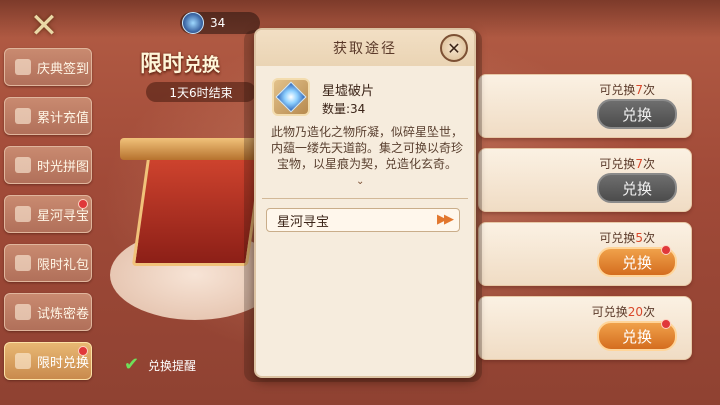 The width and height of the screenshot is (720, 405). Describe the element at coordinates (201, 92) in the screenshot. I see `event-timer: 1天6时结束` at that location.